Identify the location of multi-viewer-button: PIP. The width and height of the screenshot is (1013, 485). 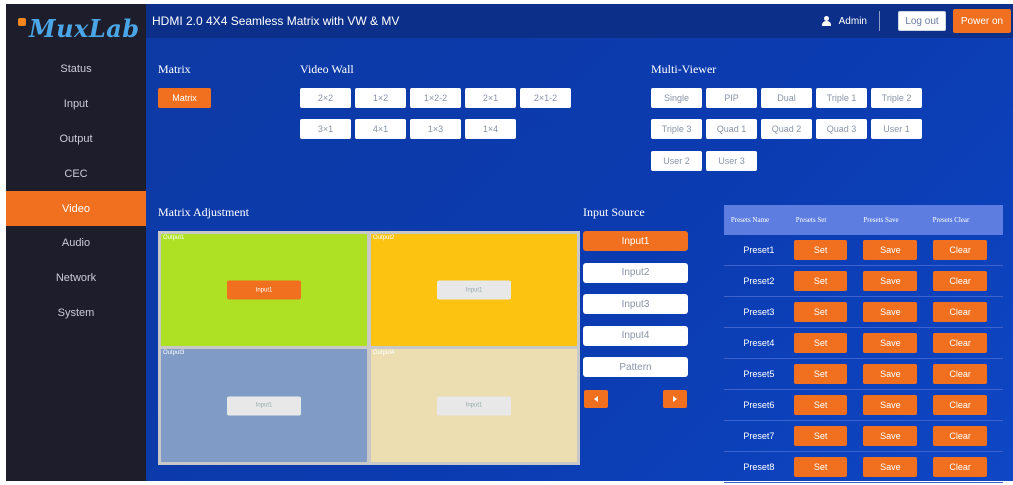
(731, 98).